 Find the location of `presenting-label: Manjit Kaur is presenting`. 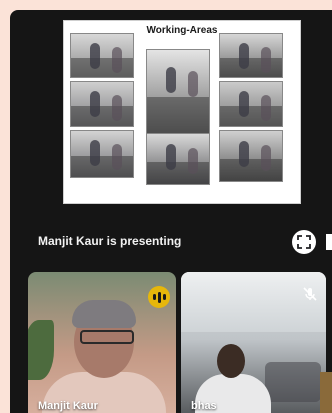

presenting-label: Manjit Kaur is presenting is located at coordinates (110, 241).